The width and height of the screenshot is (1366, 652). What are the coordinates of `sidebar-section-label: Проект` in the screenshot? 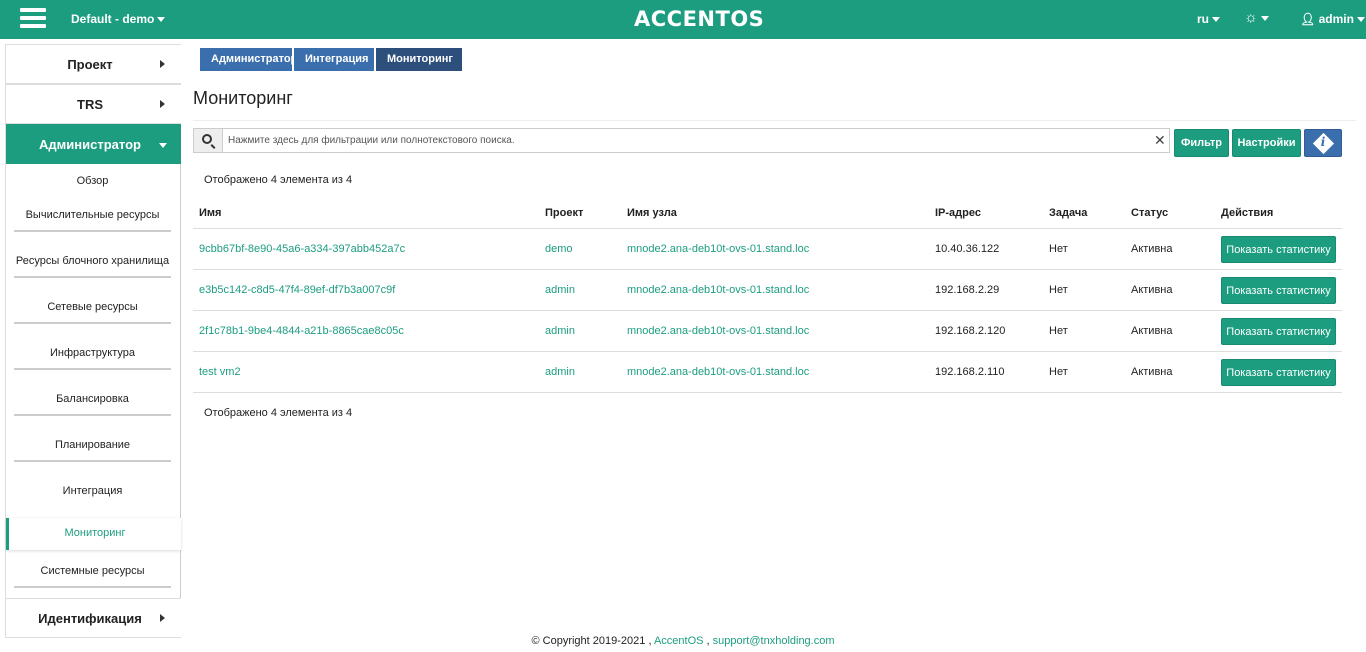 It's located at (90, 64).